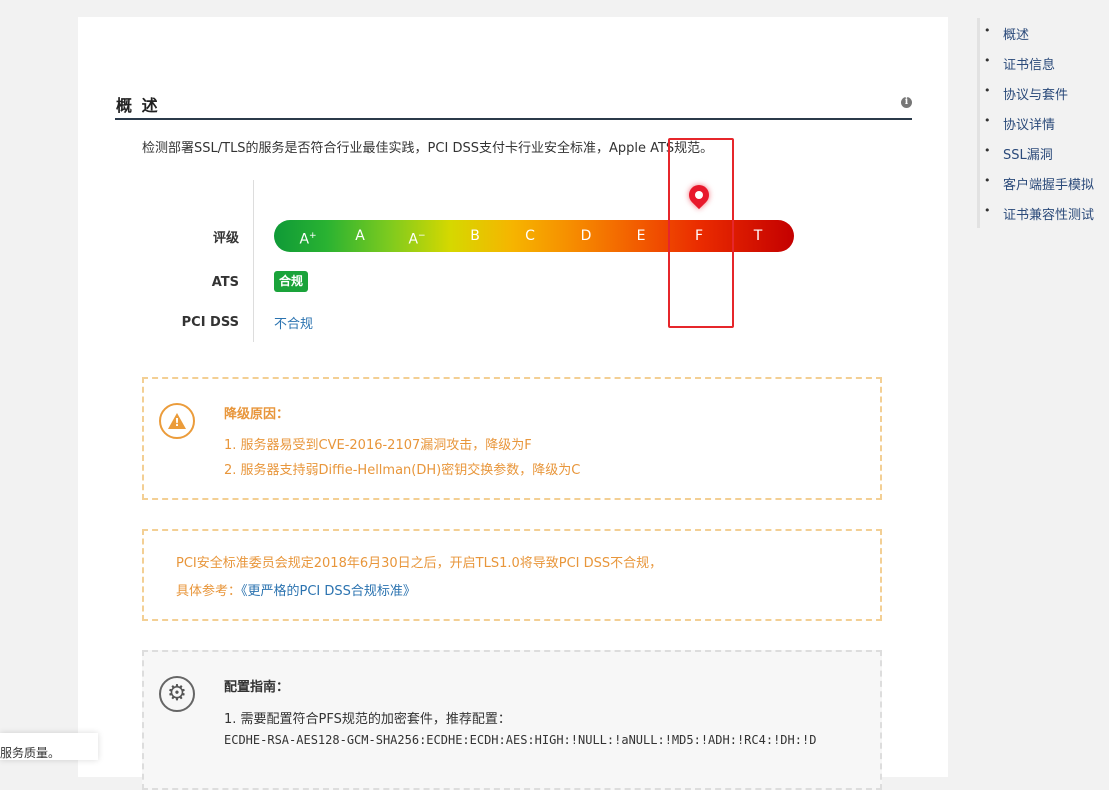 The image size is (1109, 790). Describe the element at coordinates (1006, 33) in the screenshot. I see `toc-item-overview: 概述` at that location.